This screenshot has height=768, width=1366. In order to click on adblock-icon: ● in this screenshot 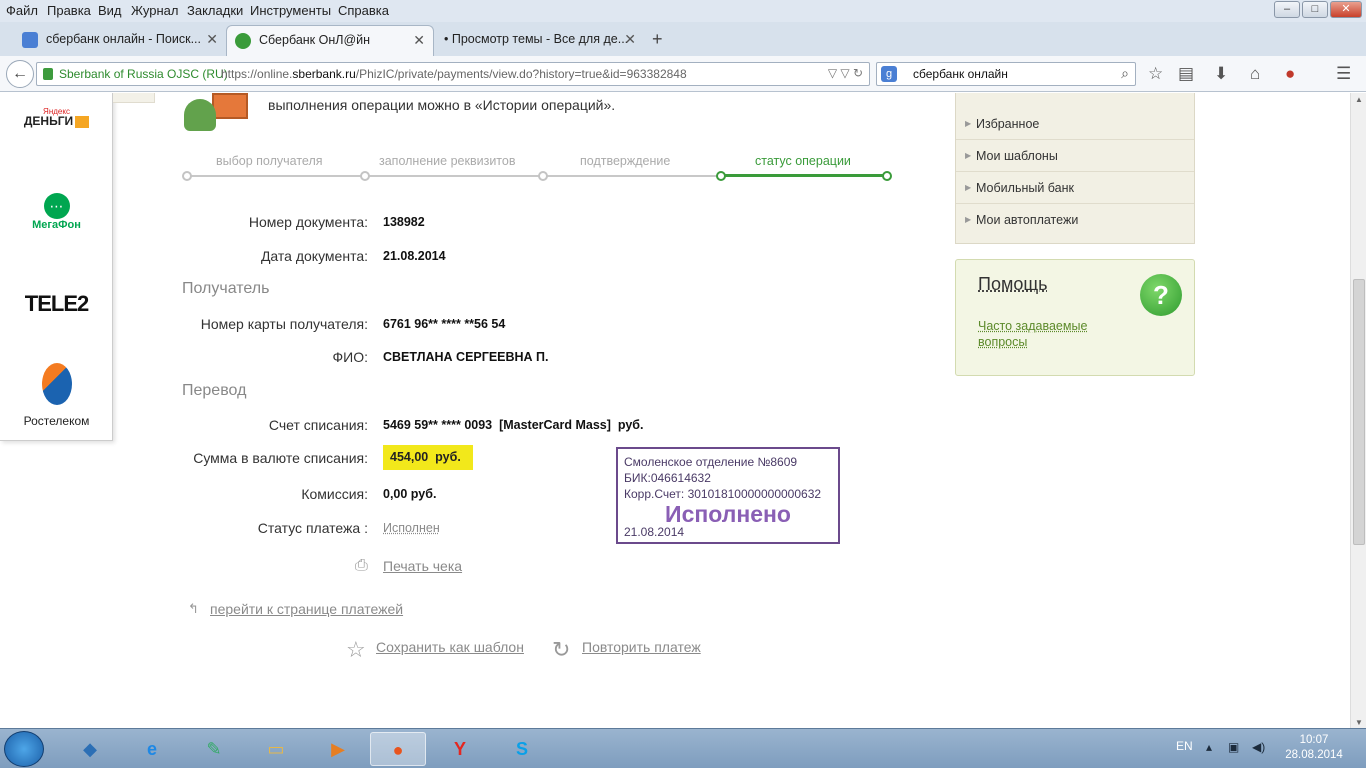, I will do `click(1290, 74)`.